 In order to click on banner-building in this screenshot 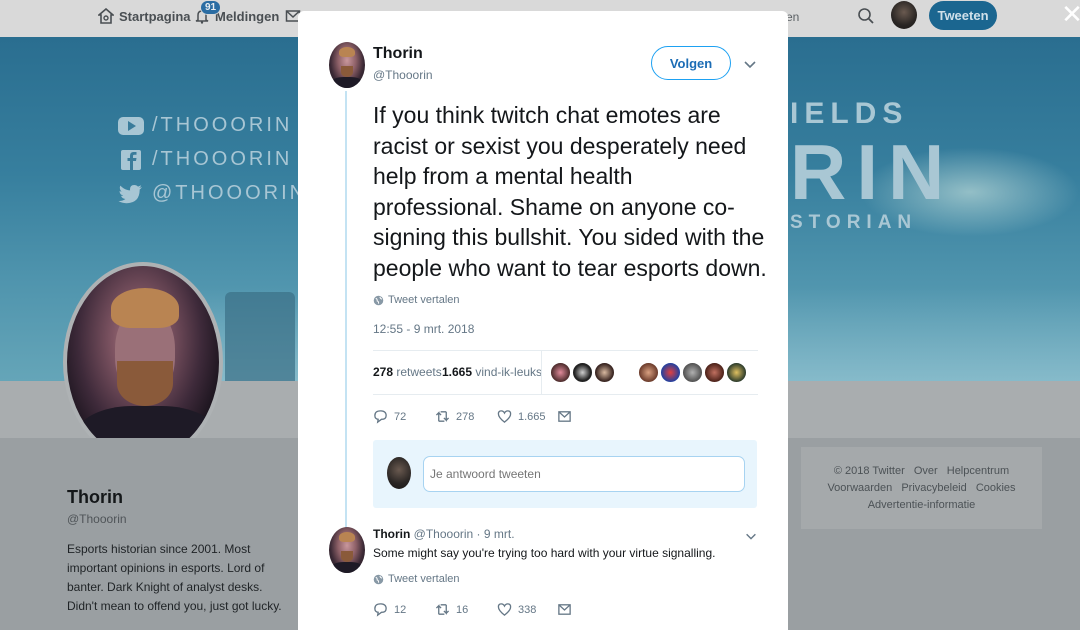, I will do `click(260, 336)`.